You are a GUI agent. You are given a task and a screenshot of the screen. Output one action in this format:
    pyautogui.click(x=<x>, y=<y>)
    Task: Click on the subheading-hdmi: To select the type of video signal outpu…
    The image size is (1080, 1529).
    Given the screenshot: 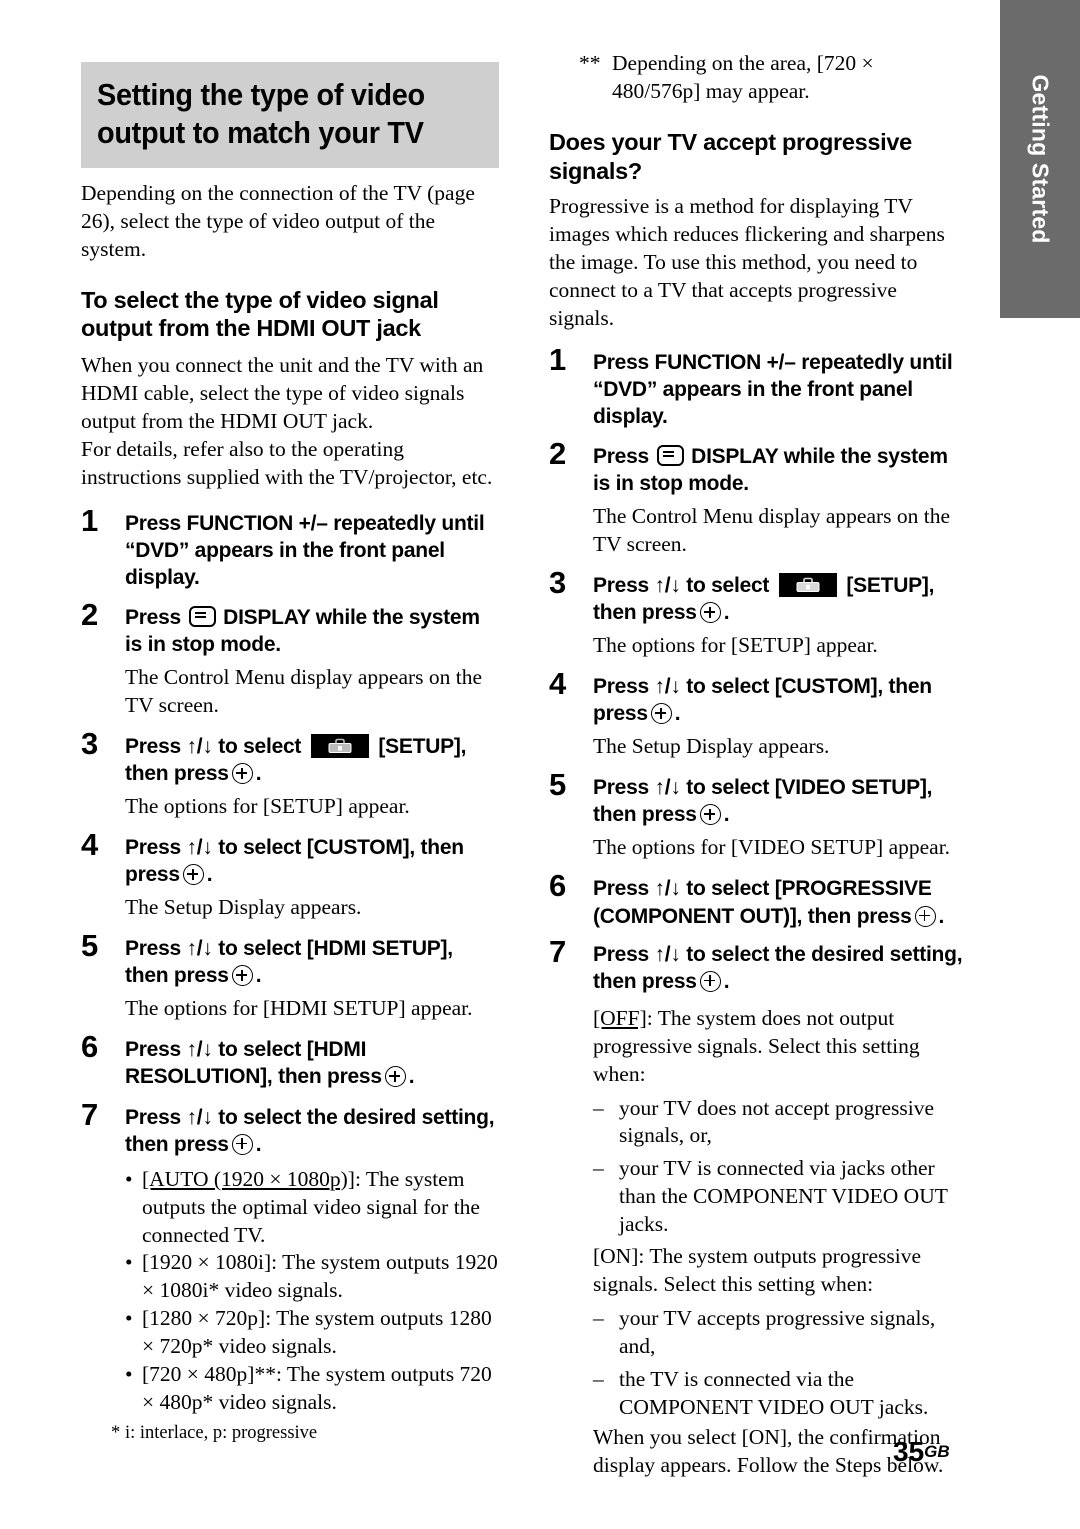 What is the action you would take?
    pyautogui.click(x=260, y=314)
    